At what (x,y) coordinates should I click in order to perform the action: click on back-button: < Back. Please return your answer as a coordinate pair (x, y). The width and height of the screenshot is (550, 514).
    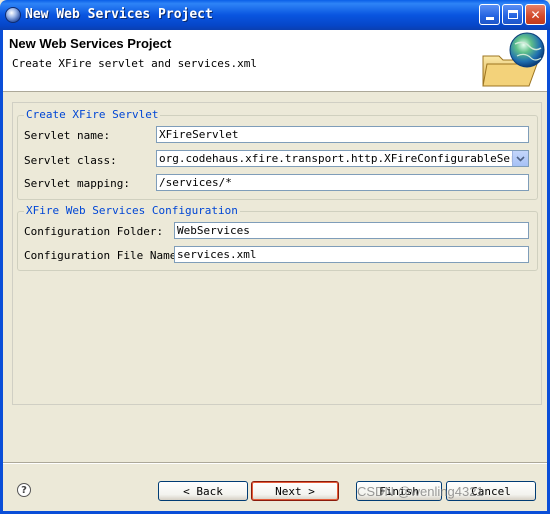
    Looking at the image, I should click on (203, 491).